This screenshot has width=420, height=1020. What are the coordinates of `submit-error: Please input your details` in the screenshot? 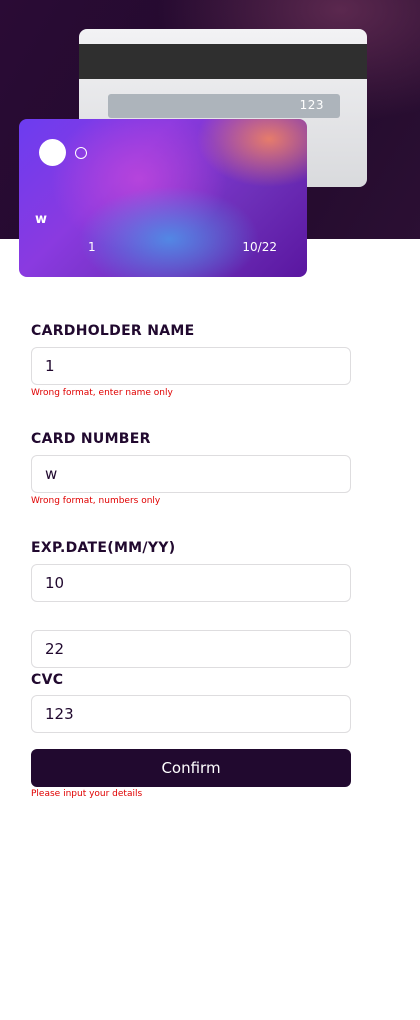 It's located at (87, 794).